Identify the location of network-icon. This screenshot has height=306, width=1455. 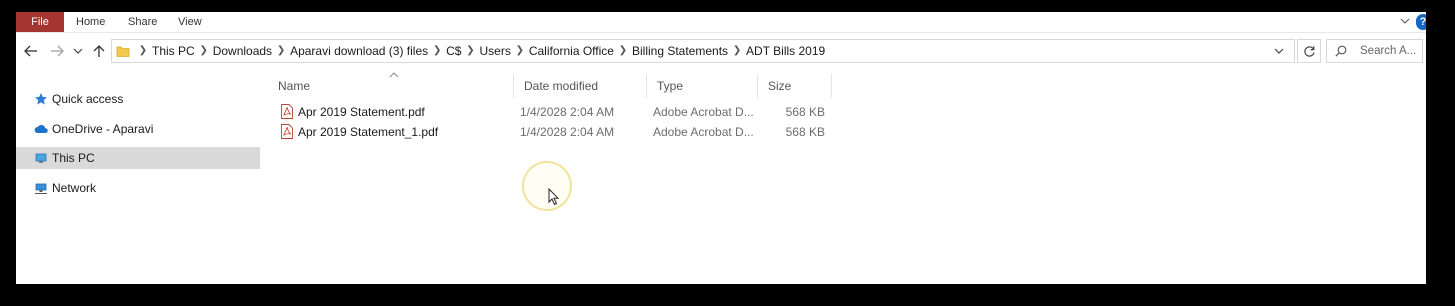
(41, 188).